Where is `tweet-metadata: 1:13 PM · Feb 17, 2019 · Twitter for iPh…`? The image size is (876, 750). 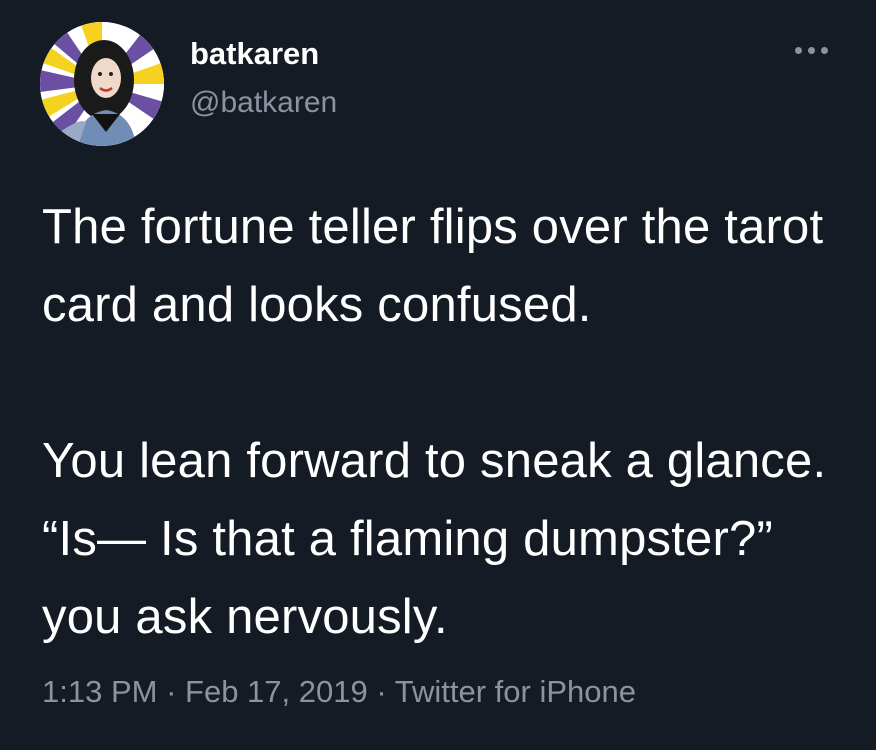
tweet-metadata: 1:13 PM · Feb 17, 2019 · Twitter for iPh… is located at coordinates (339, 692).